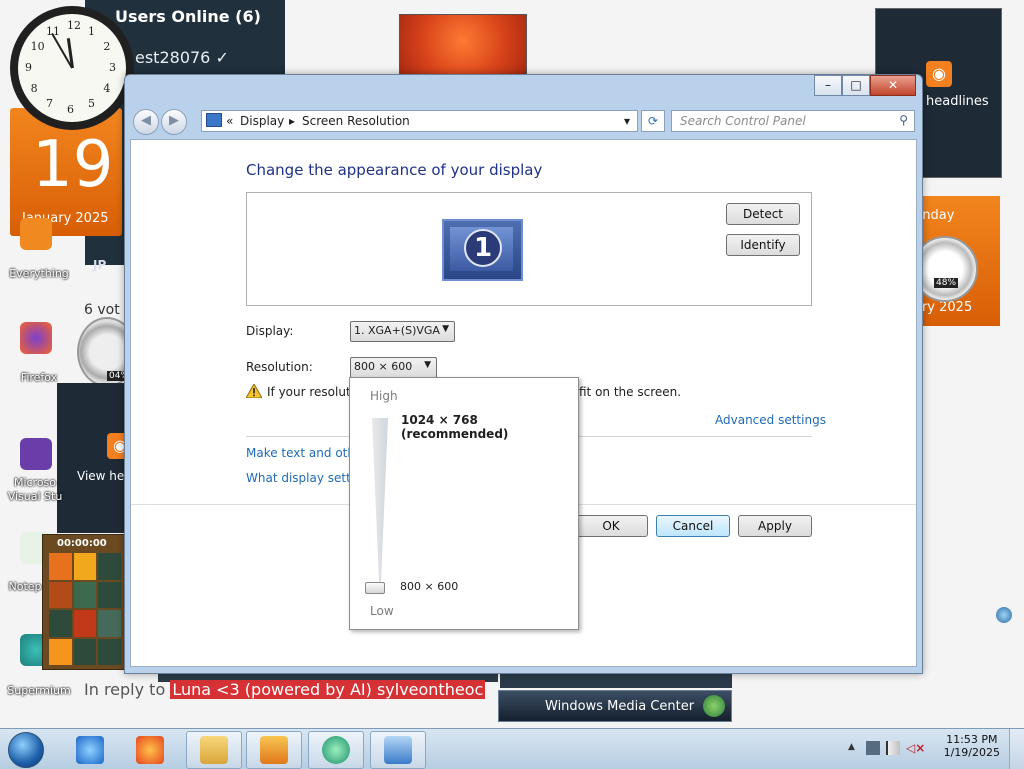 The height and width of the screenshot is (769, 1024). Describe the element at coordinates (915, 748) in the screenshot. I see `volume-muted-icon: ◁×` at that location.